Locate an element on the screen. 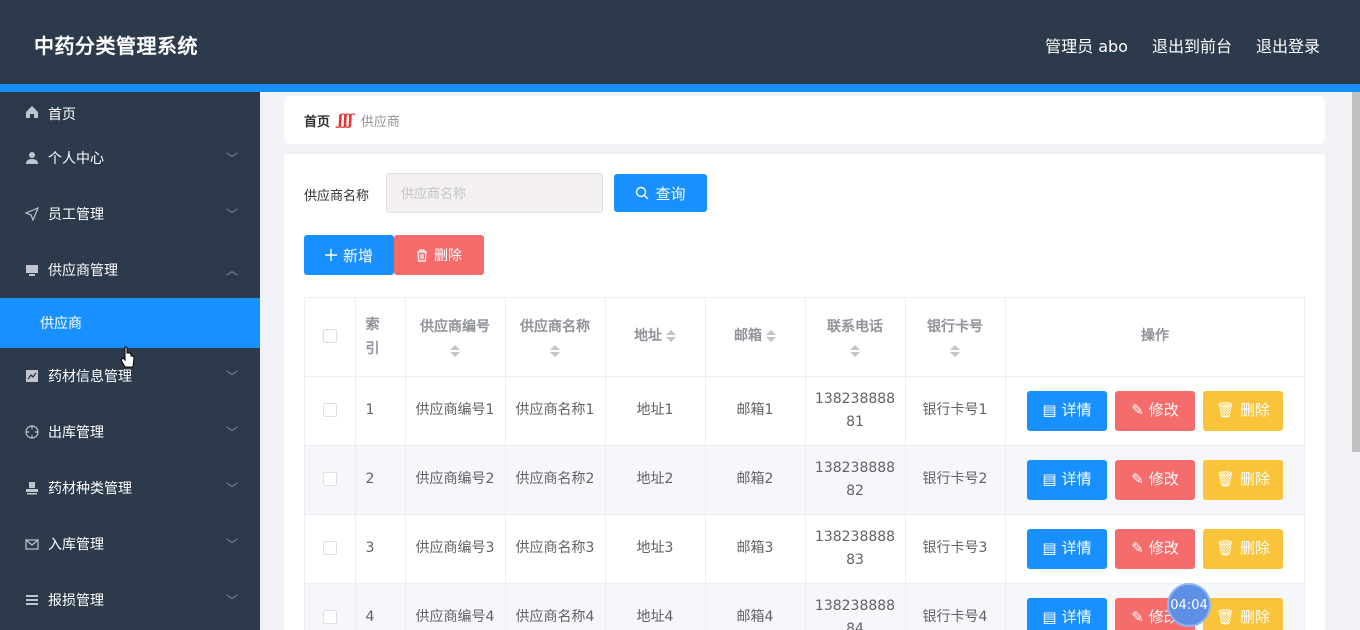  stamp-icon is located at coordinates (32, 488).